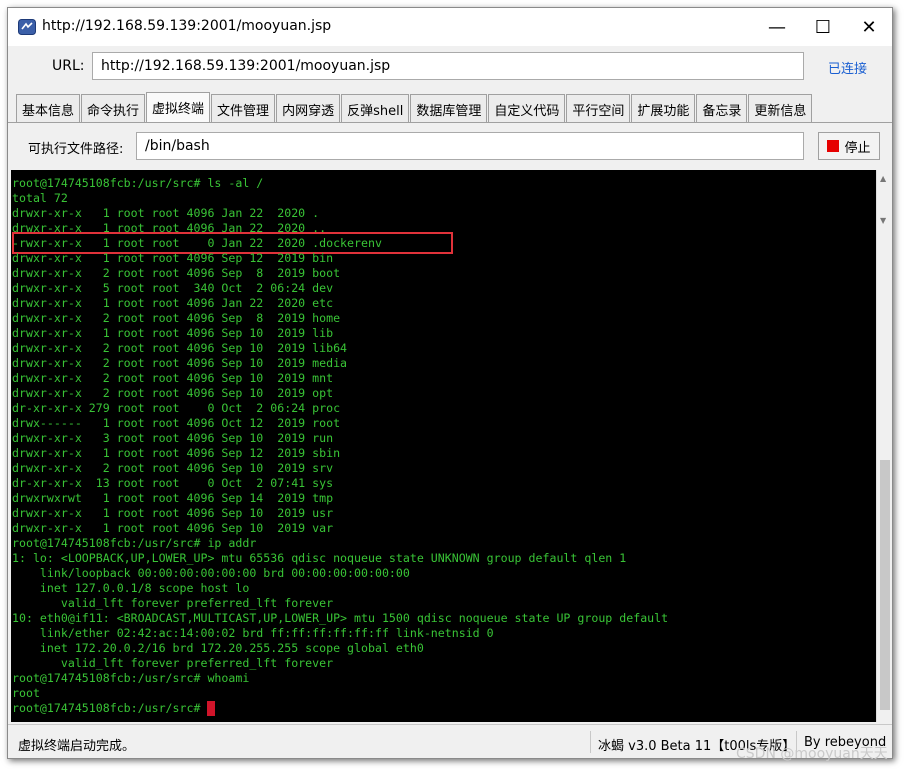 This screenshot has height=769, width=915. I want to click on terminal-line-text: total 72, so click(40, 198).